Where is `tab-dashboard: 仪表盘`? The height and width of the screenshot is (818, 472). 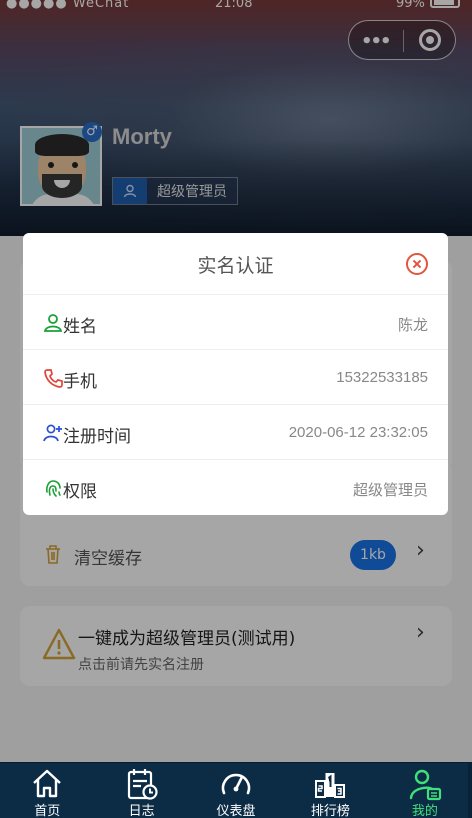 tab-dashboard: 仪表盘 is located at coordinates (236, 790).